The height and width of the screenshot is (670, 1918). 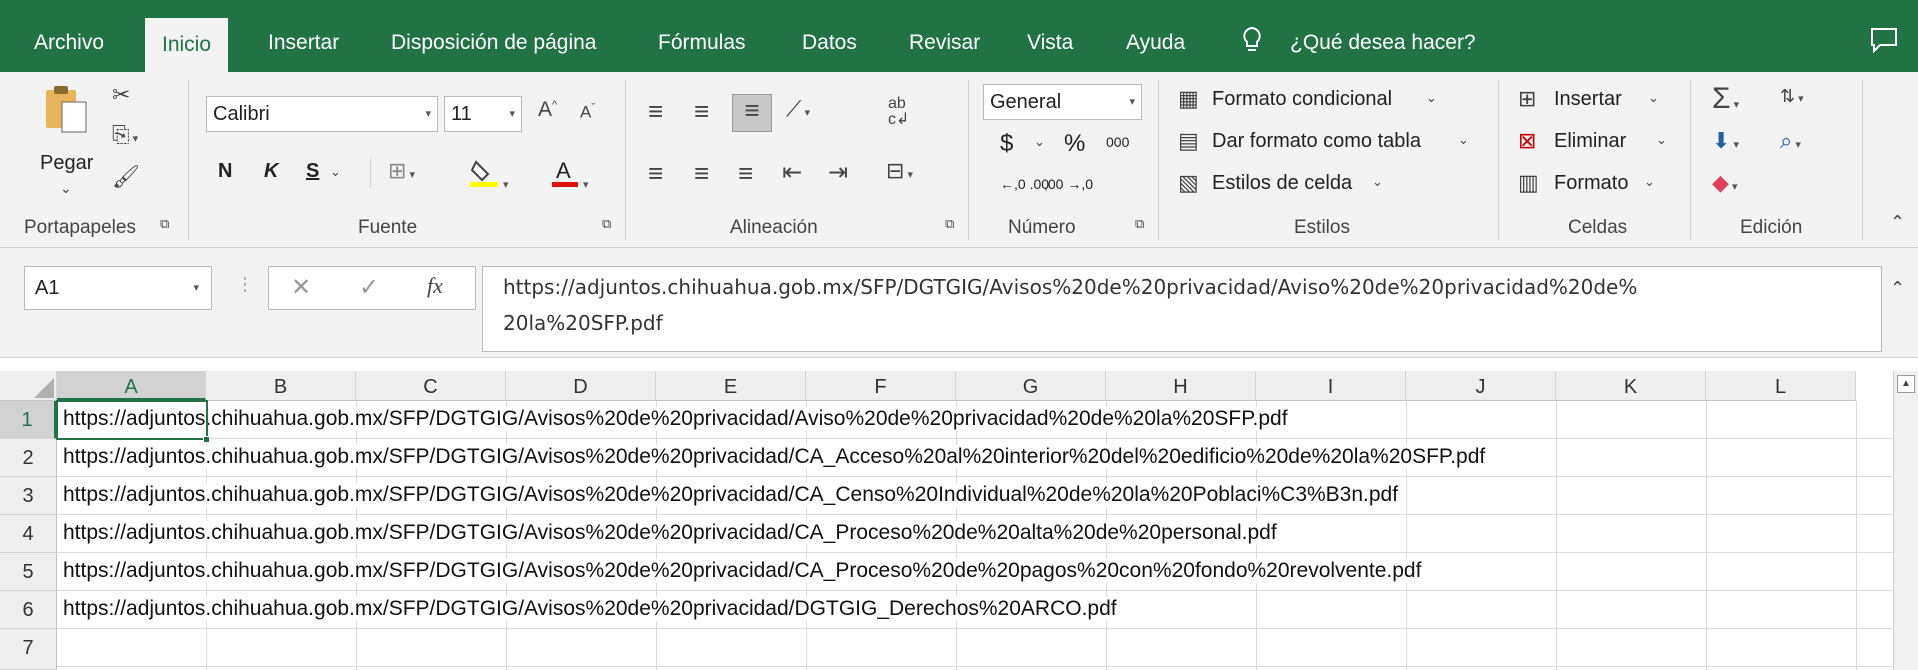 What do you see at coordinates (435, 286) in the screenshot?
I see `insert-function-icon: fx` at bounding box center [435, 286].